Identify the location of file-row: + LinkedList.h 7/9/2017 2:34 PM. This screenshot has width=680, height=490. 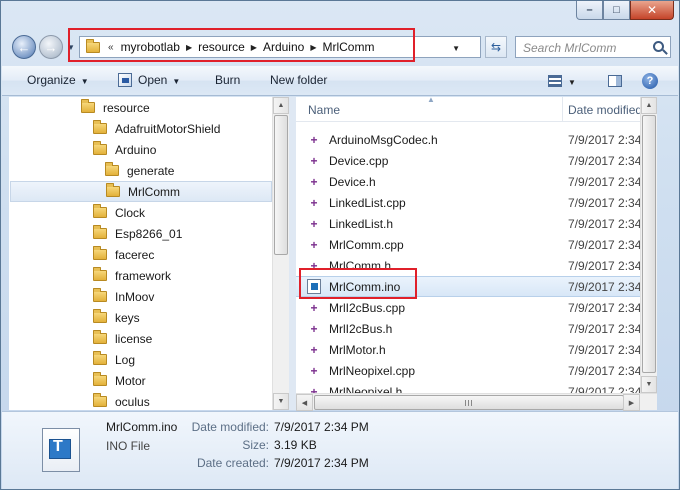
(476, 223).